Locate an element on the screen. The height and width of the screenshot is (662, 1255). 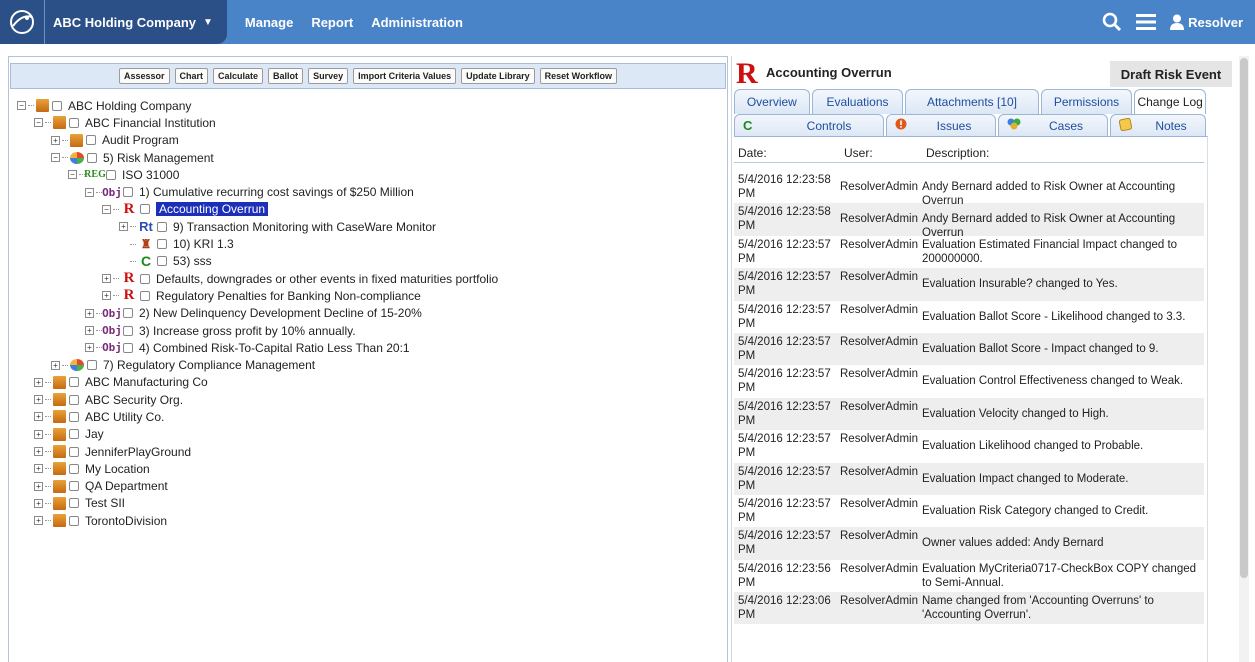
tab-controls: C Controls is located at coordinates (809, 125).